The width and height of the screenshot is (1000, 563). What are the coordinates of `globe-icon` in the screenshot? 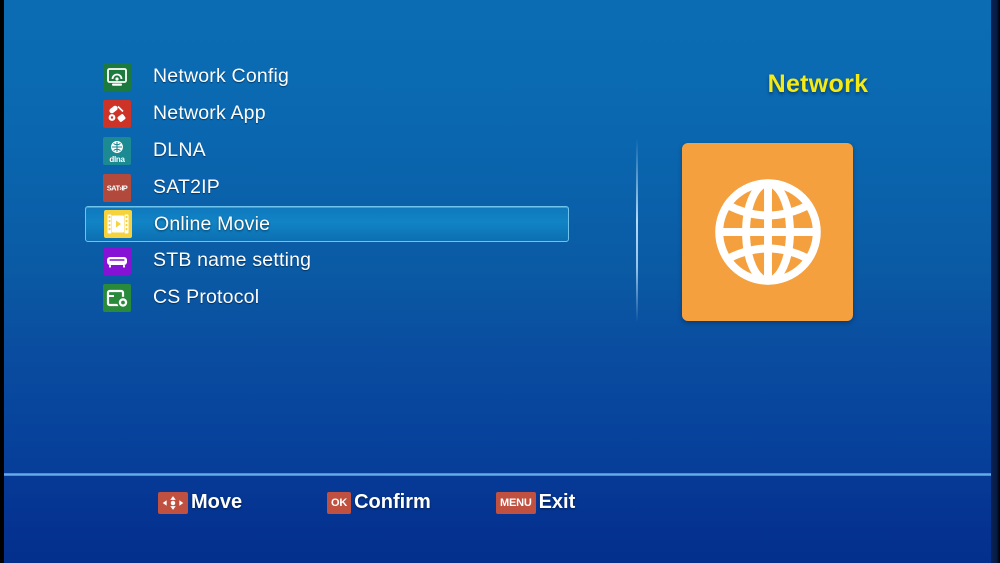 It's located at (767, 232).